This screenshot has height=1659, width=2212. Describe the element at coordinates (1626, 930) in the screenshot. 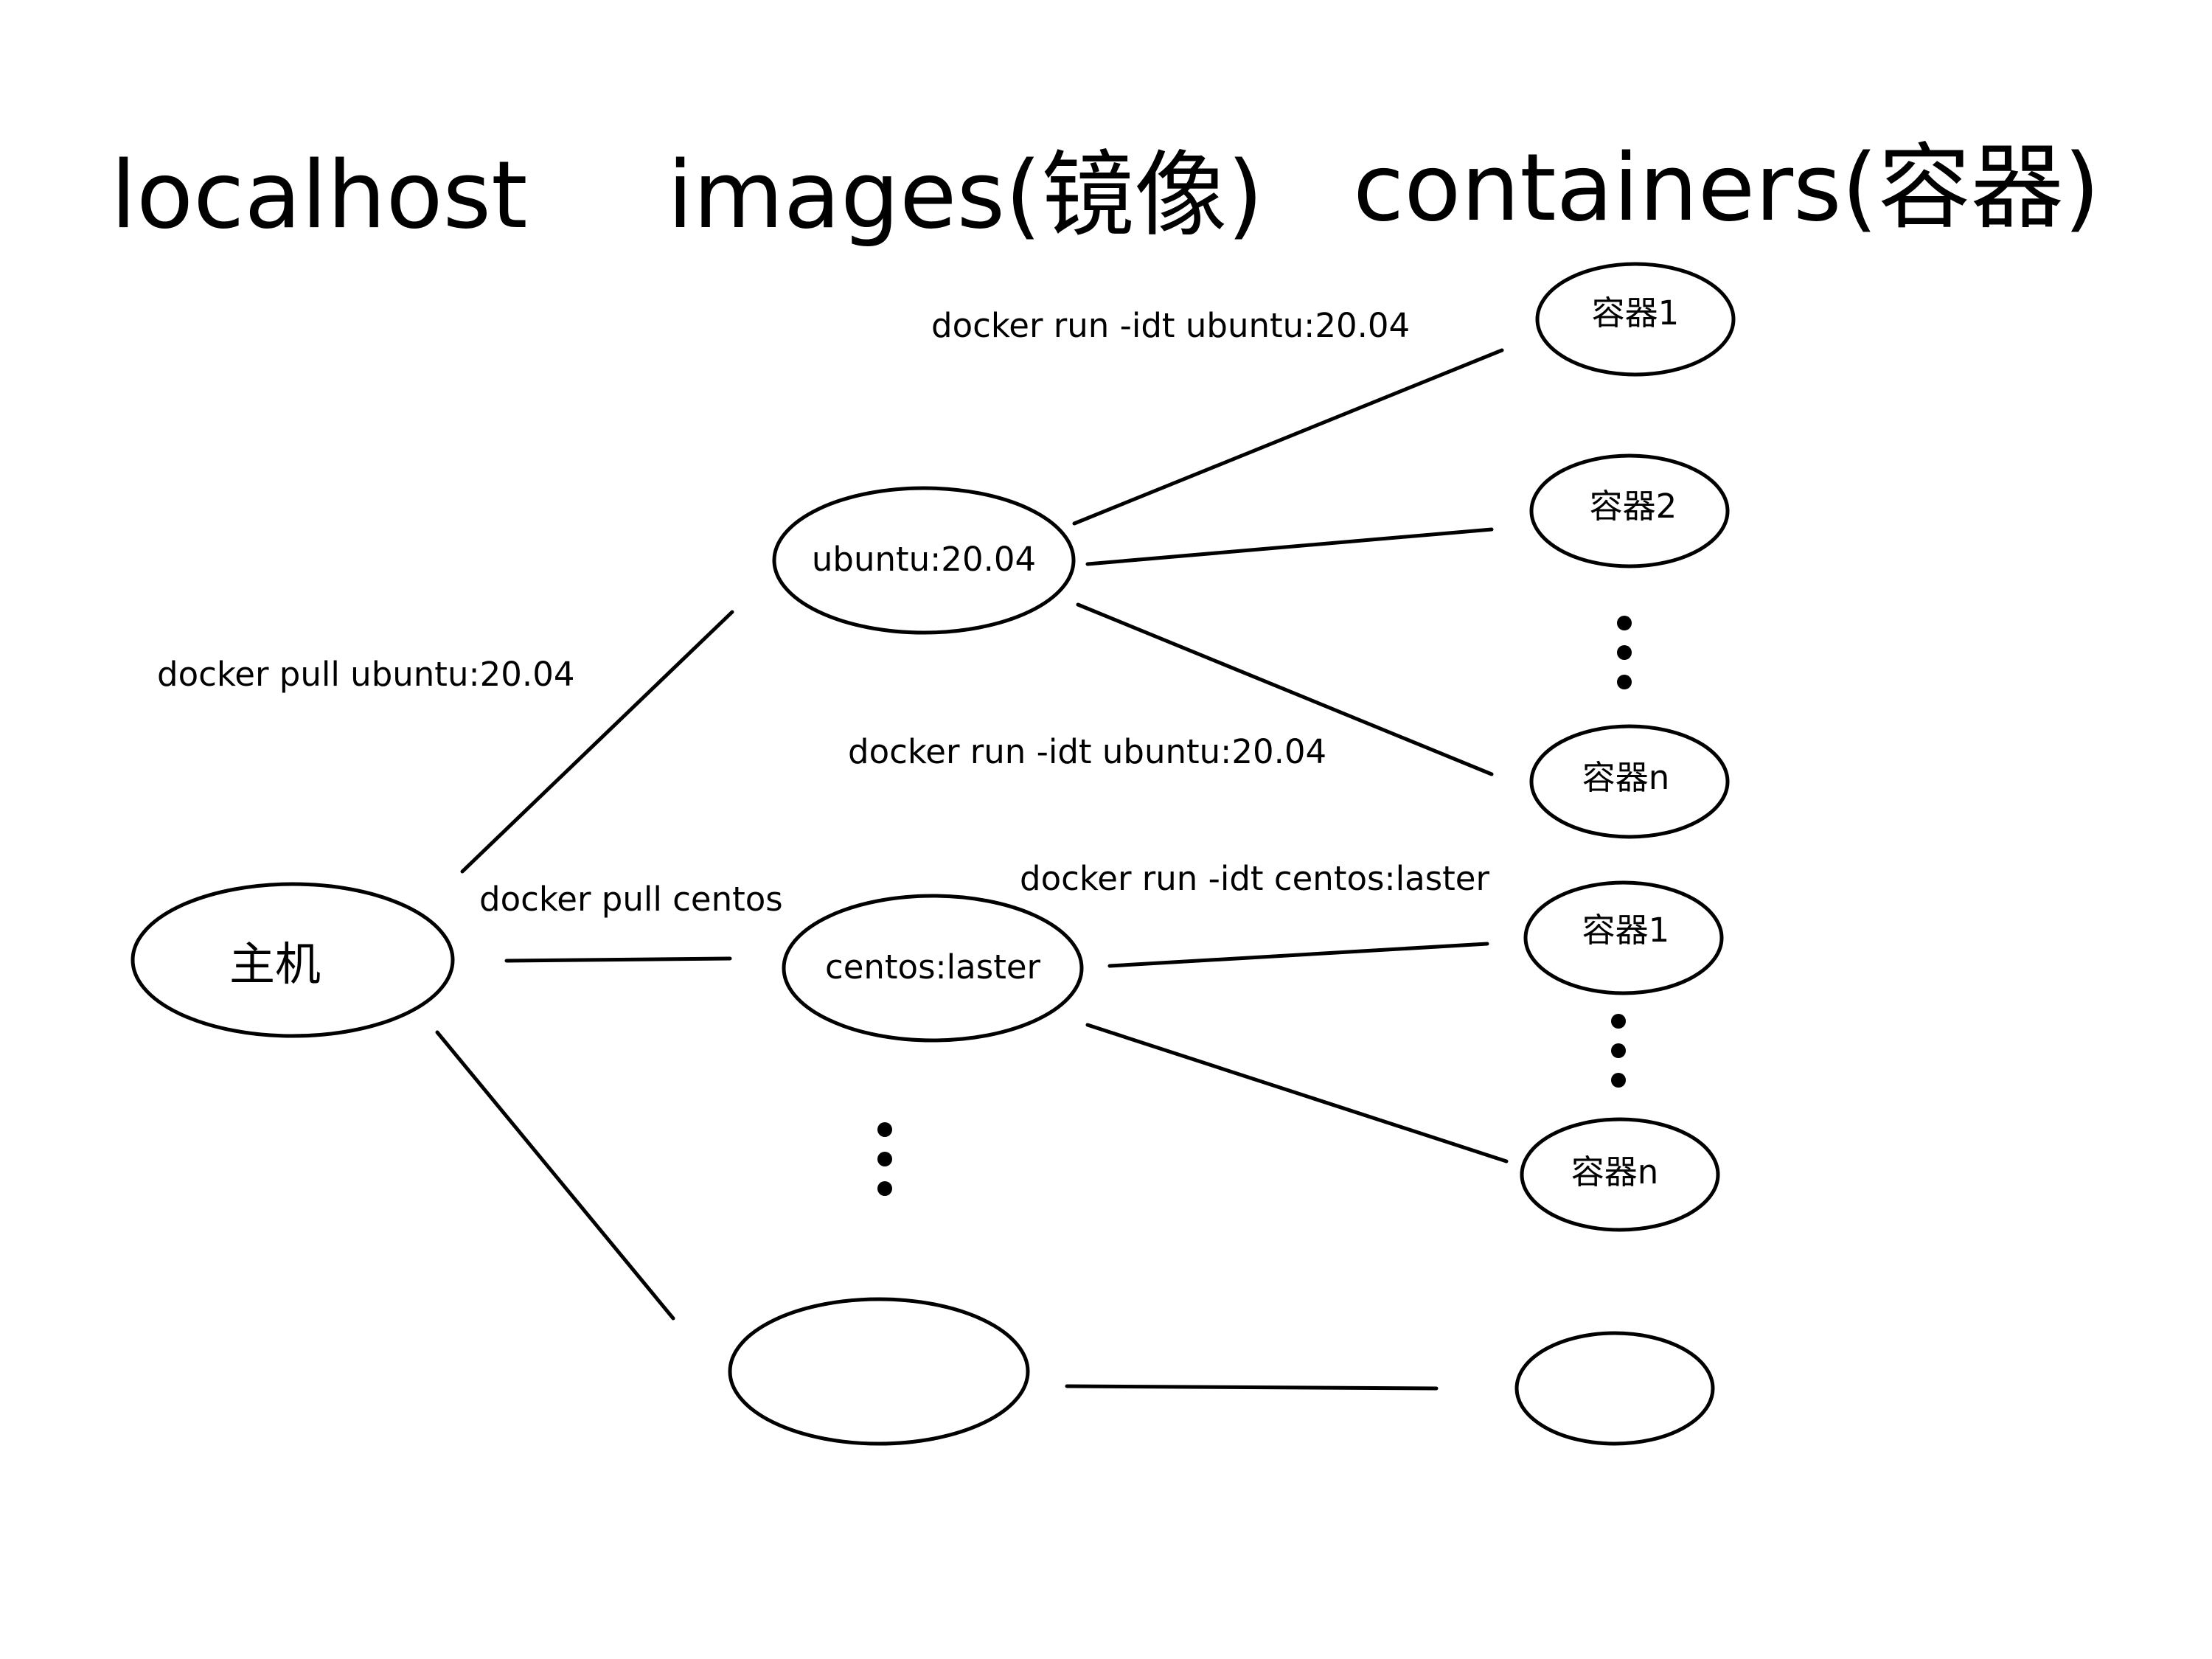

I see `container-label-centos-1: 容器1` at that location.